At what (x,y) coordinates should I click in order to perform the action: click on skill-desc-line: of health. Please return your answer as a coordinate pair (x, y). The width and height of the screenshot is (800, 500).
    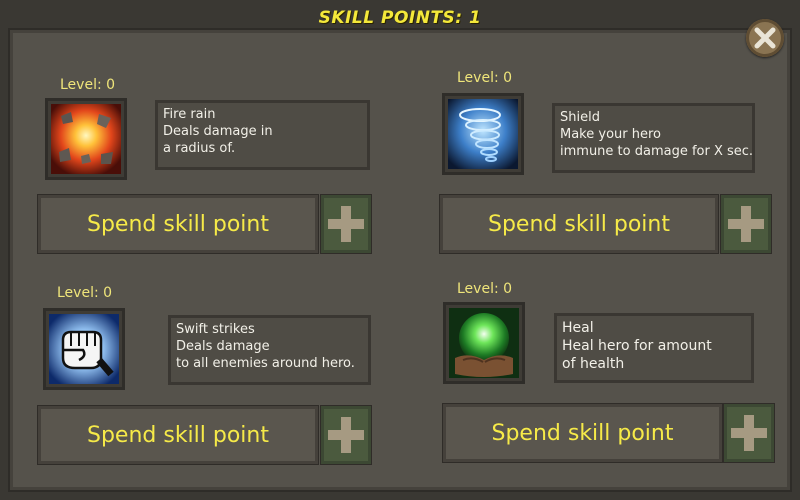
    Looking at the image, I should click on (593, 364).